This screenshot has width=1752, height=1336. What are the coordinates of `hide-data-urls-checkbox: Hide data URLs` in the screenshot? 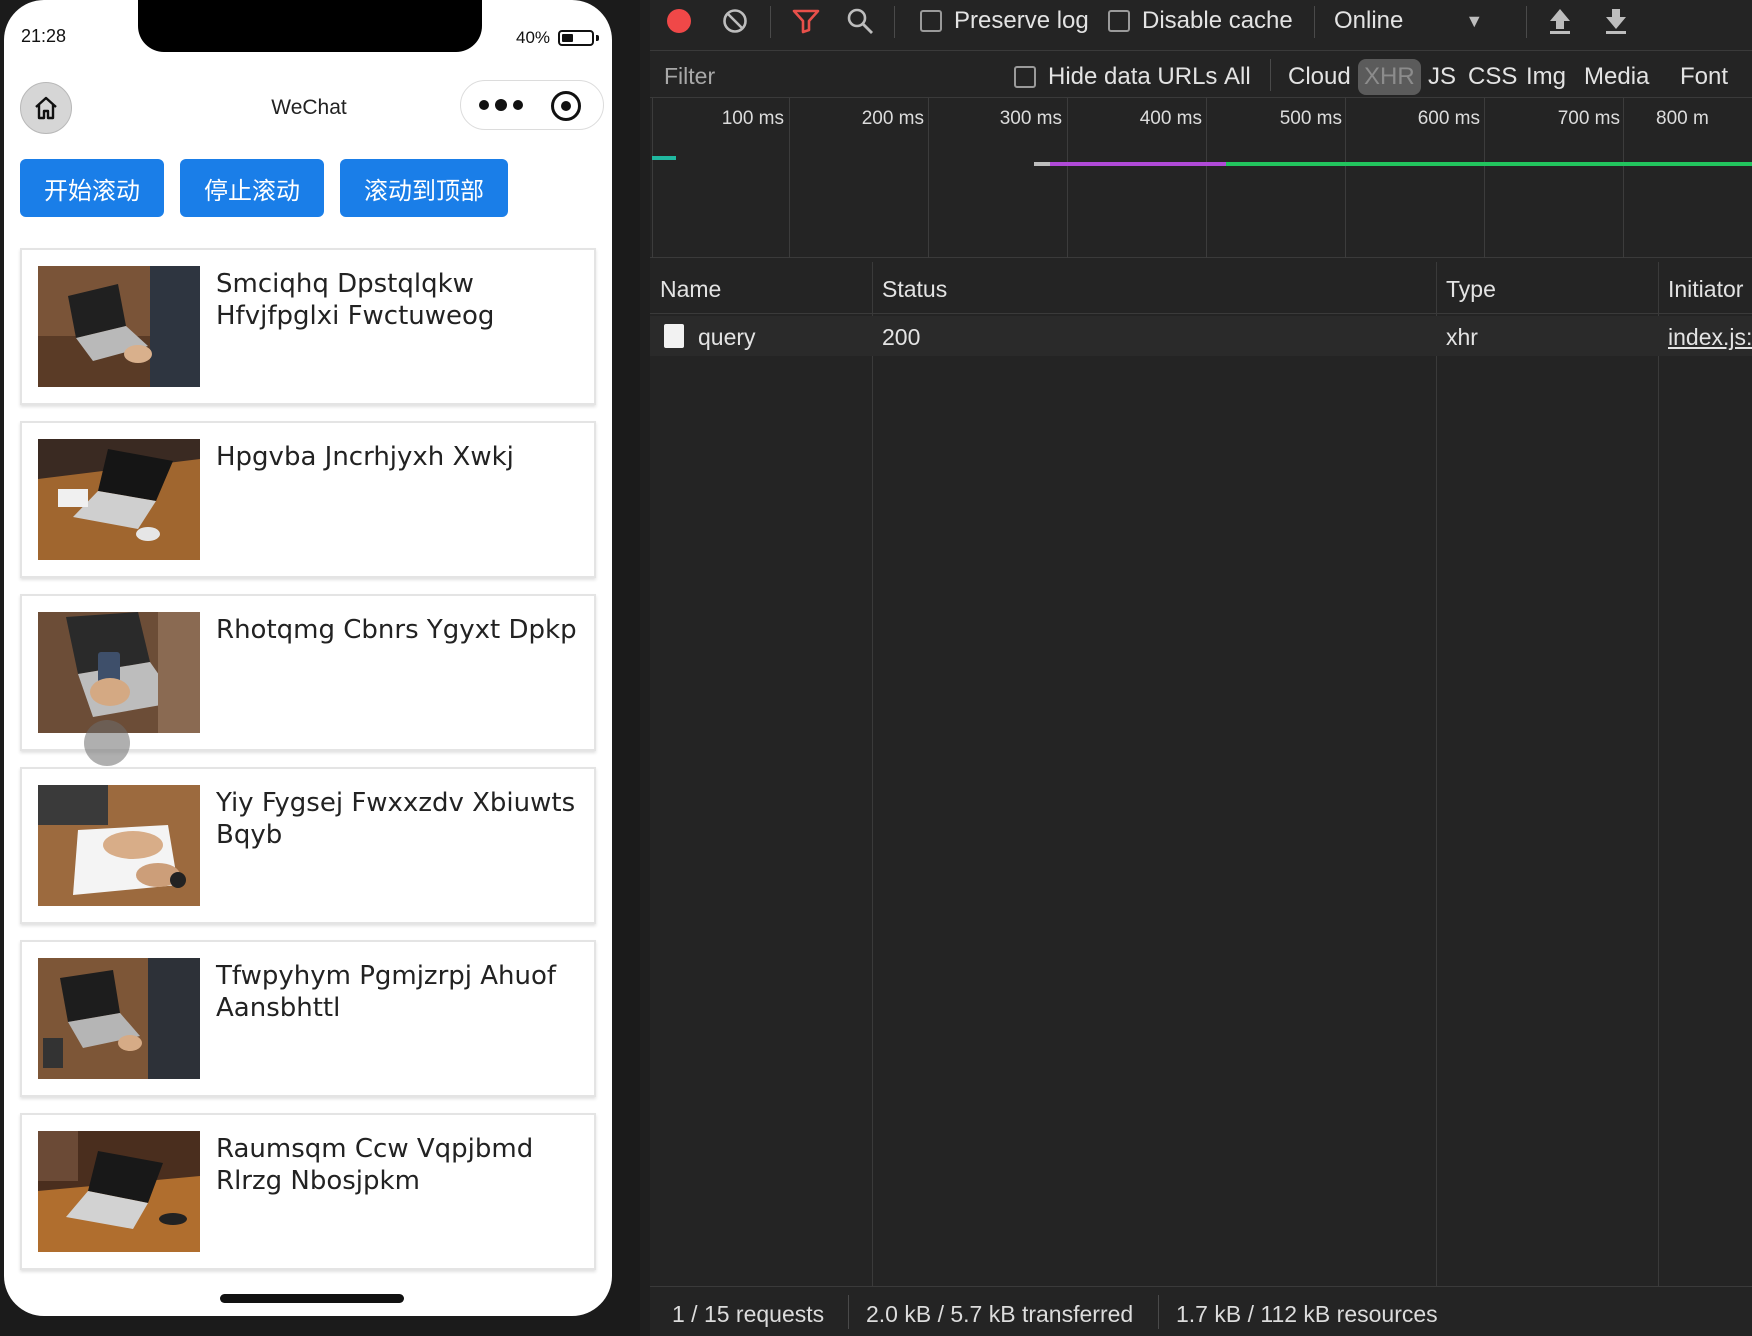 It's located at (1115, 77).